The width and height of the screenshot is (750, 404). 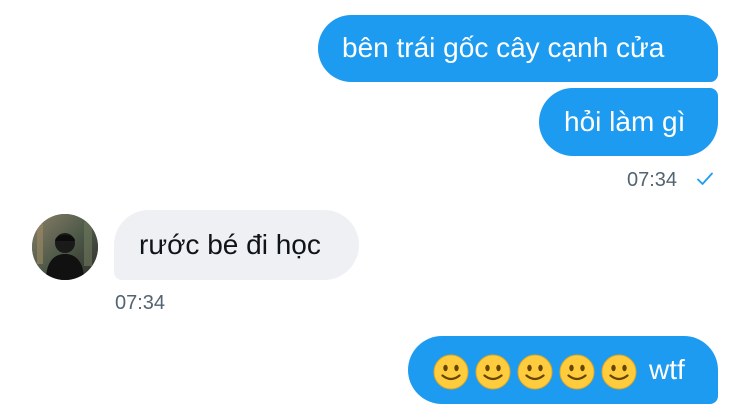 I want to click on sent-message-bubble: bên trái gốc cây cạnh cửa, so click(x=518, y=48).